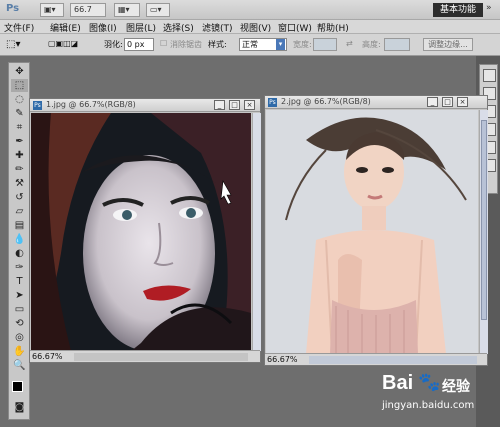 The height and width of the screenshot is (427, 500). What do you see at coordinates (113, 44) in the screenshot?
I see `feather-label: 羽化:` at bounding box center [113, 44].